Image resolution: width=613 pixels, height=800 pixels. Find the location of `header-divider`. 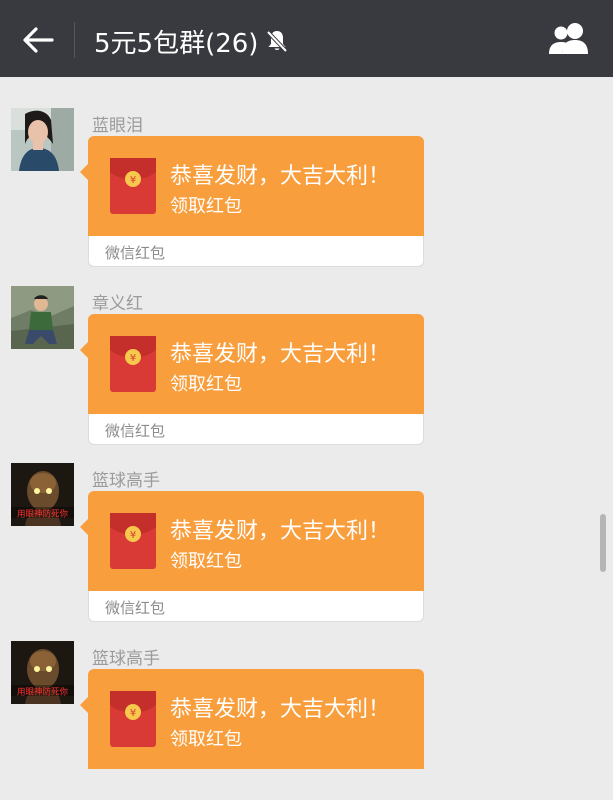

header-divider is located at coordinates (74, 40).